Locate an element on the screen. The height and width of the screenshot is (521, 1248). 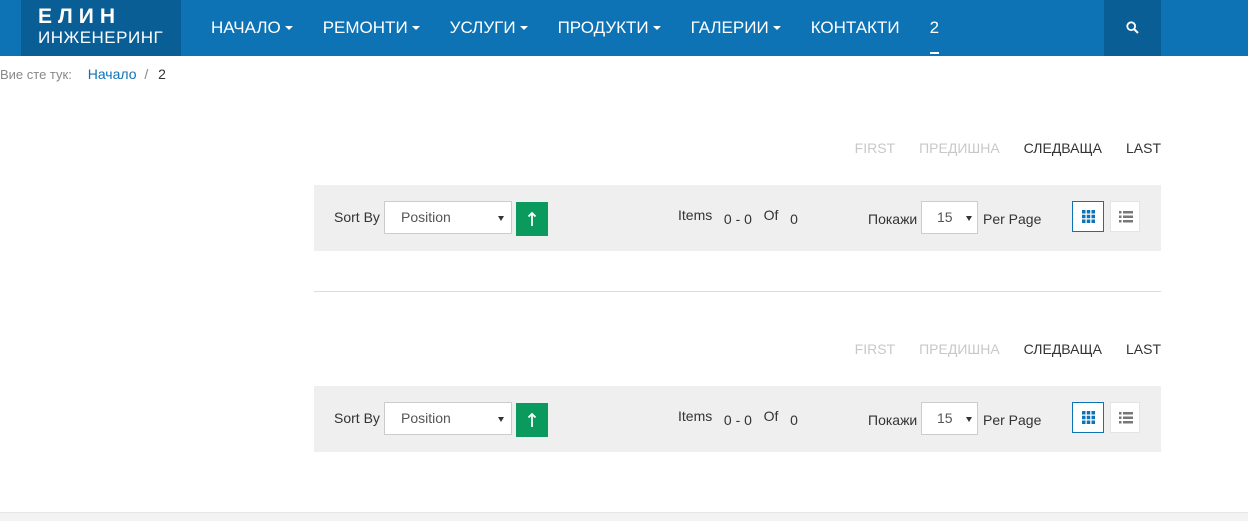
site-logo: ЕЛИН ИНЖЕНЕРИНГ is located at coordinates (101, 28).